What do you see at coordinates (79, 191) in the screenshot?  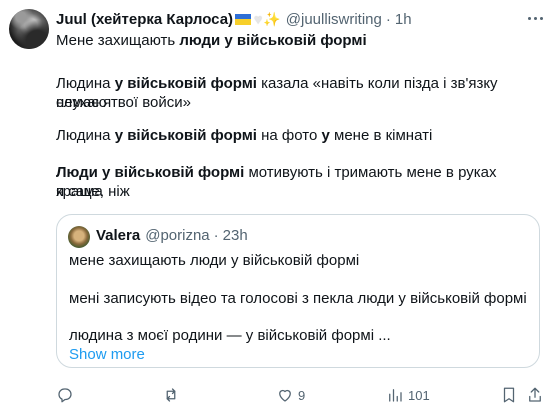 I see `tweet-text-run: я сама` at bounding box center [79, 191].